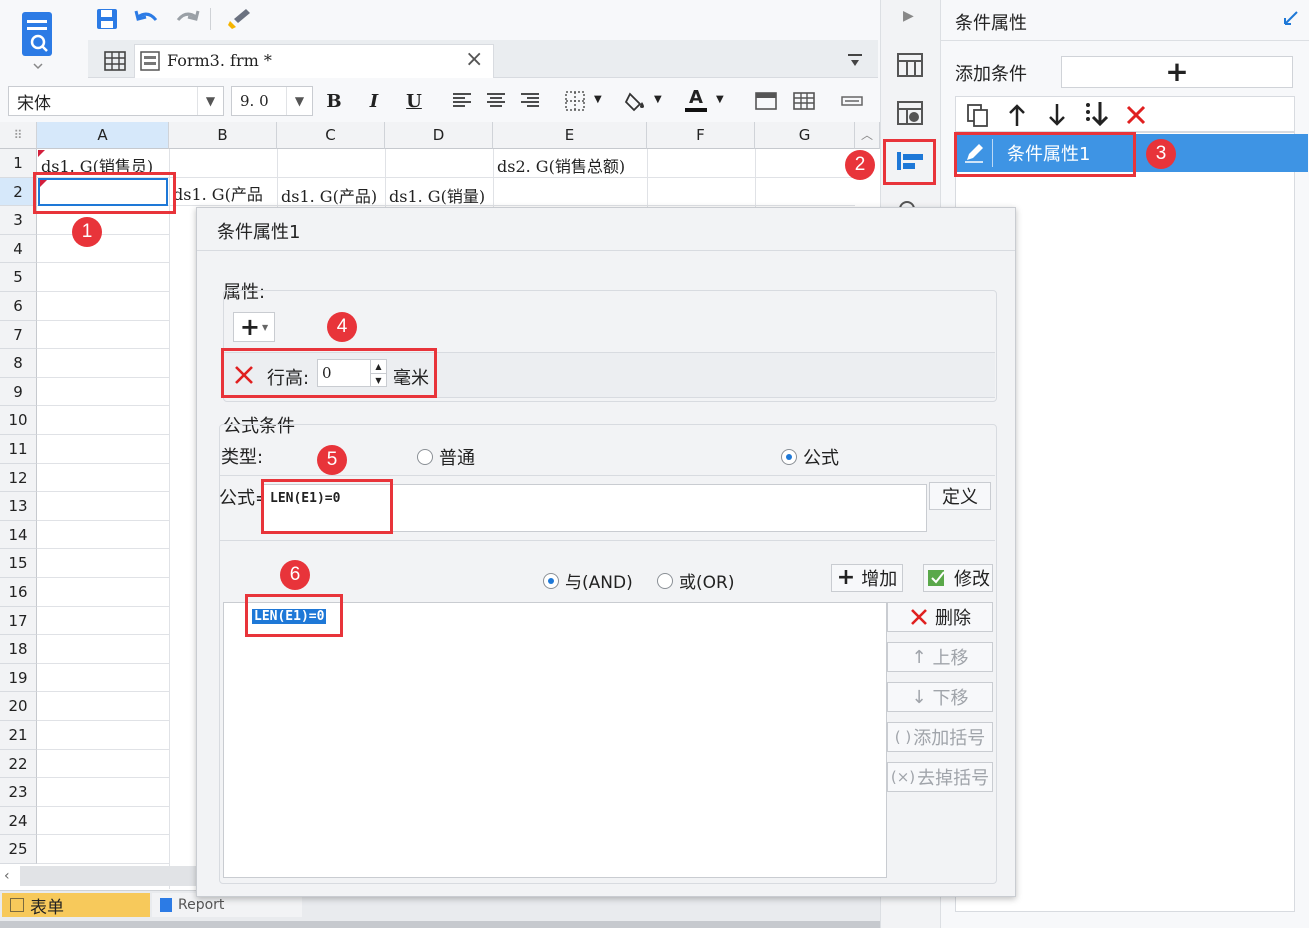 Image resolution: width=1309 pixels, height=928 pixels. What do you see at coordinates (978, 117) in the screenshot?
I see `copy-icon` at bounding box center [978, 117].